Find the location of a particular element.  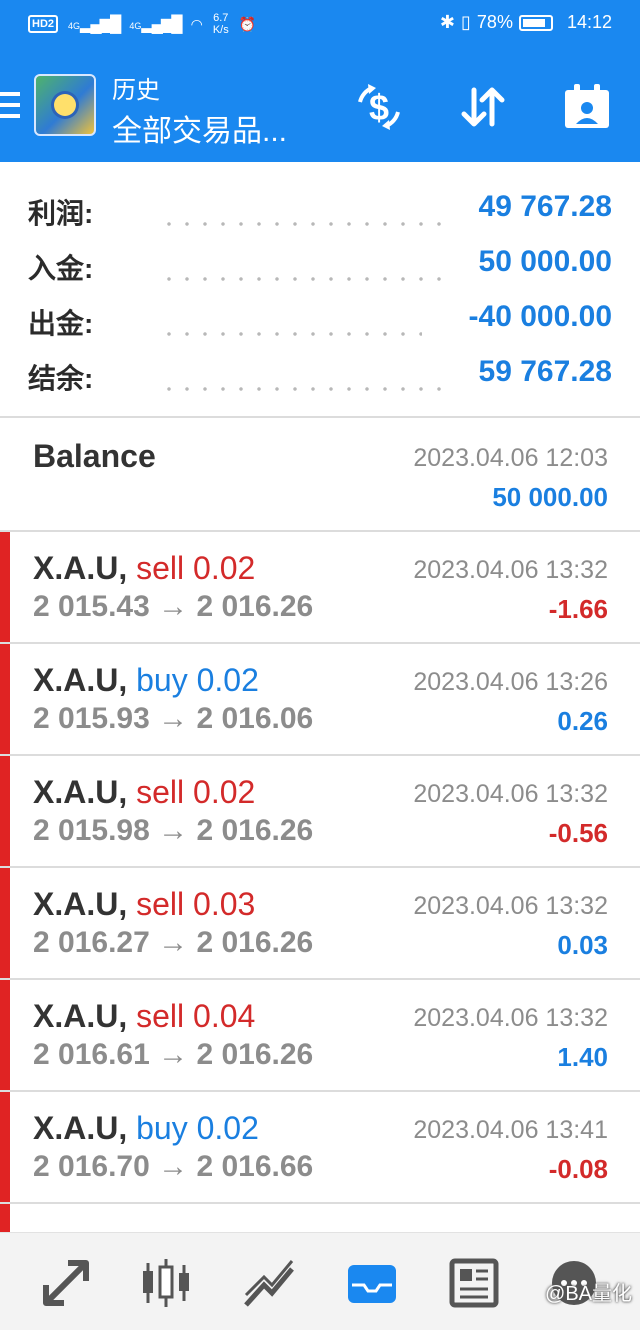

alarm-icon: ⏰ is located at coordinates (247, 23).